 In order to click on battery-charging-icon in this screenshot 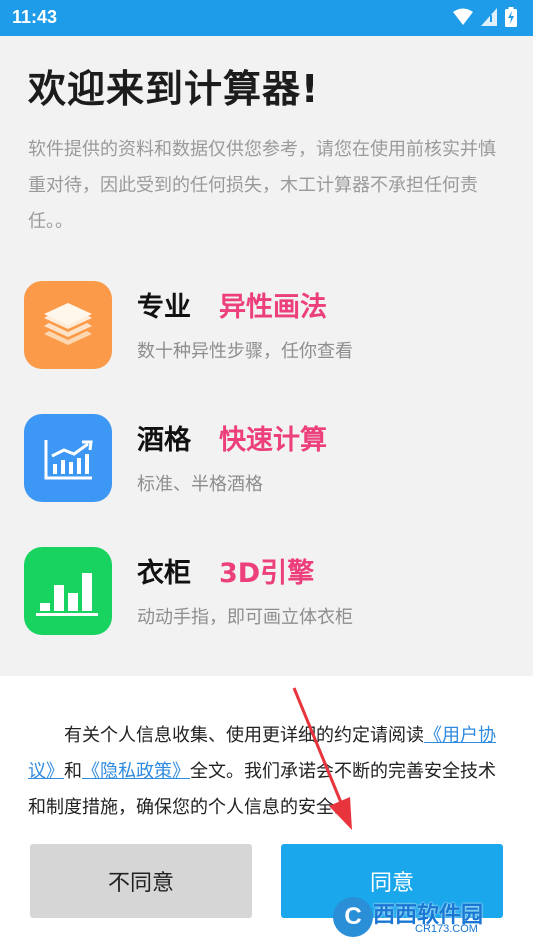, I will do `click(511, 17)`.